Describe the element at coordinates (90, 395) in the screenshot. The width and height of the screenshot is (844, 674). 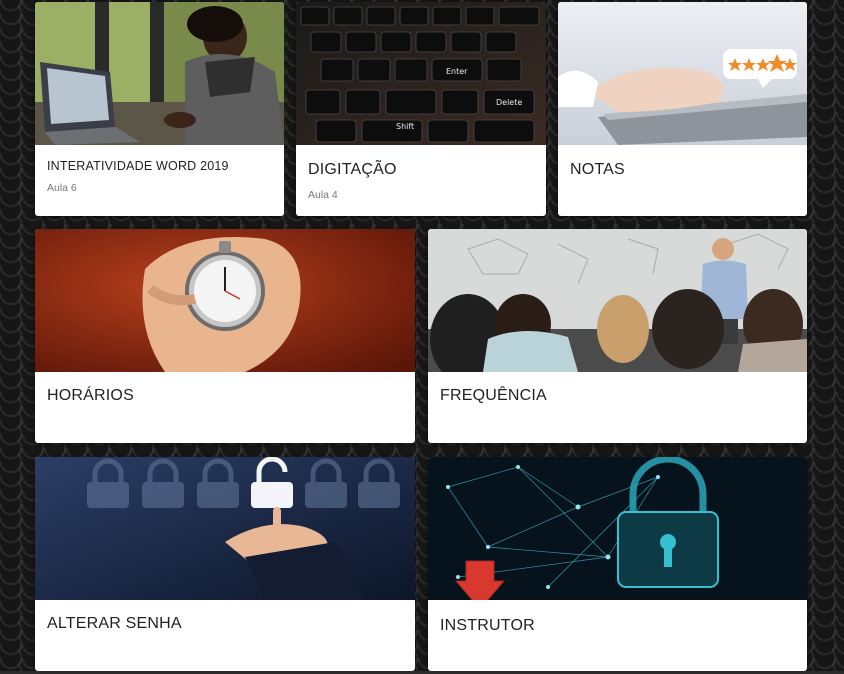
I see `card-title: HORÁRIOS` at that location.